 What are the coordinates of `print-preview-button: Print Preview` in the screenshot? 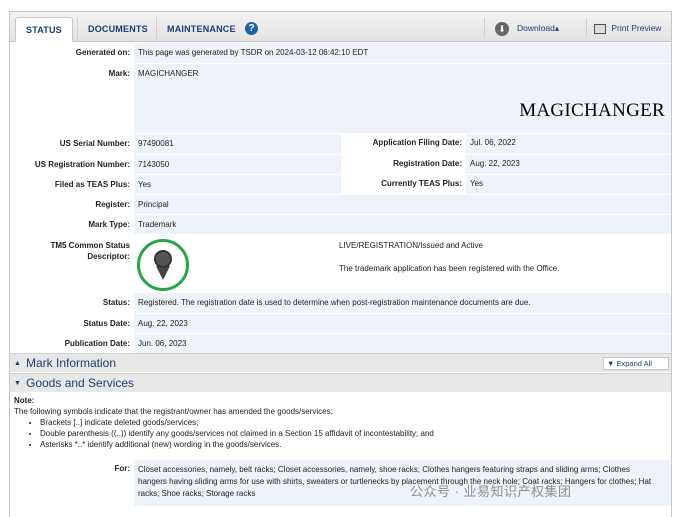 It's located at (630, 28).